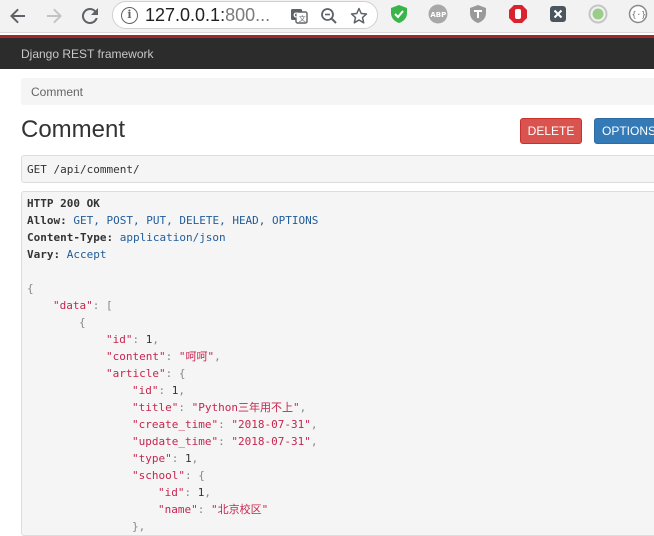 This screenshot has height=536, width=654. What do you see at coordinates (129, 15) in the screenshot?
I see `info-icon: i` at bounding box center [129, 15].